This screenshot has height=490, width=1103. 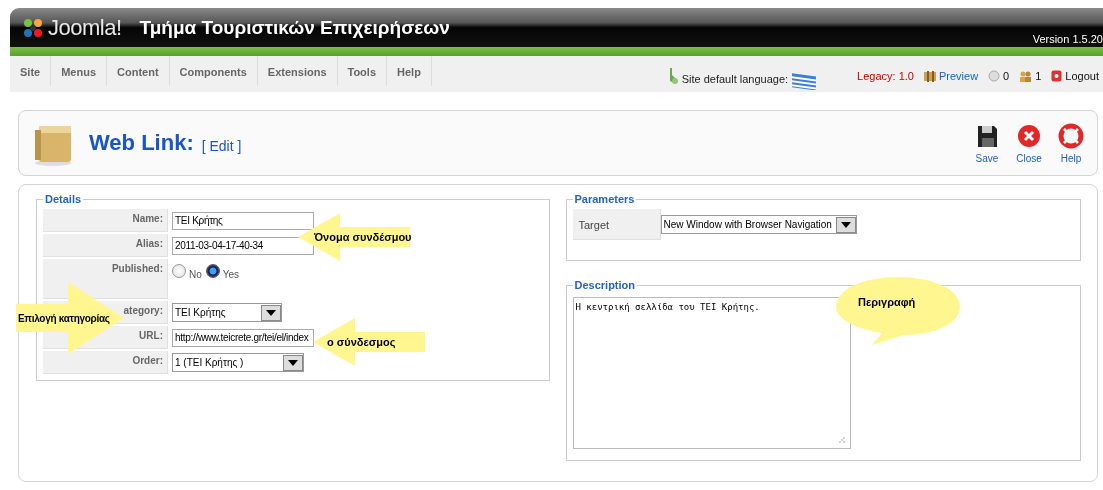 I want to click on field-label: ategory:, so click(x=143, y=310).